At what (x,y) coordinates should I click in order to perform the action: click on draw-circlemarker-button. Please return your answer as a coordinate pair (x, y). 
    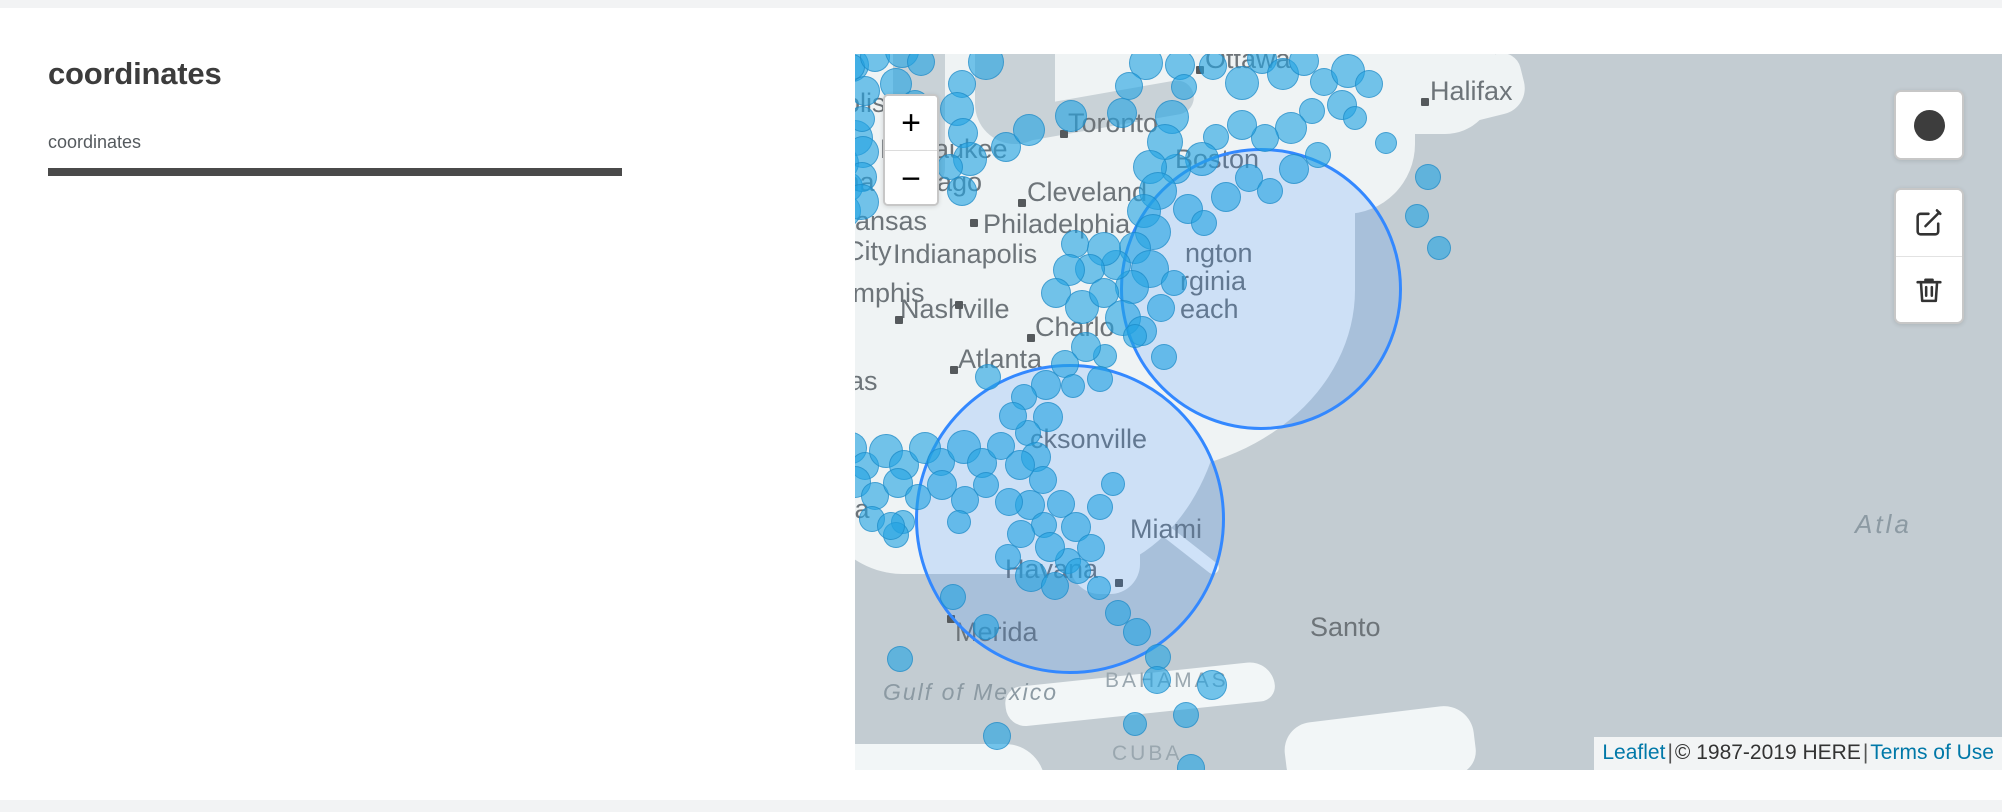
    Looking at the image, I should click on (1929, 125).